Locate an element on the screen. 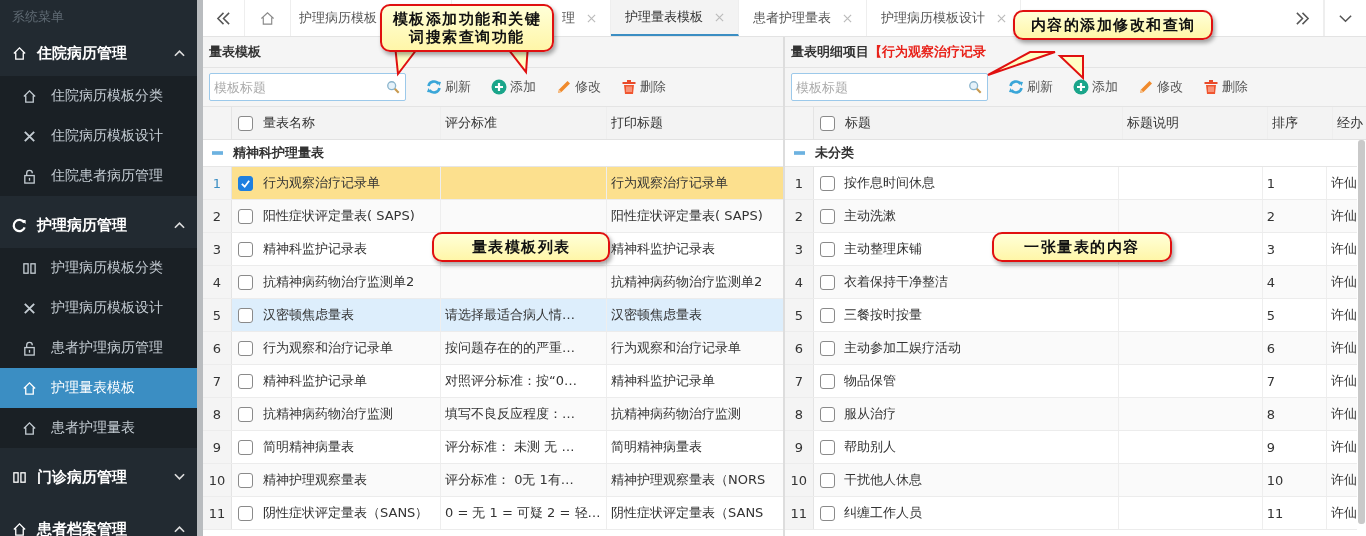  row-number: 5 is located at coordinates (799, 315).